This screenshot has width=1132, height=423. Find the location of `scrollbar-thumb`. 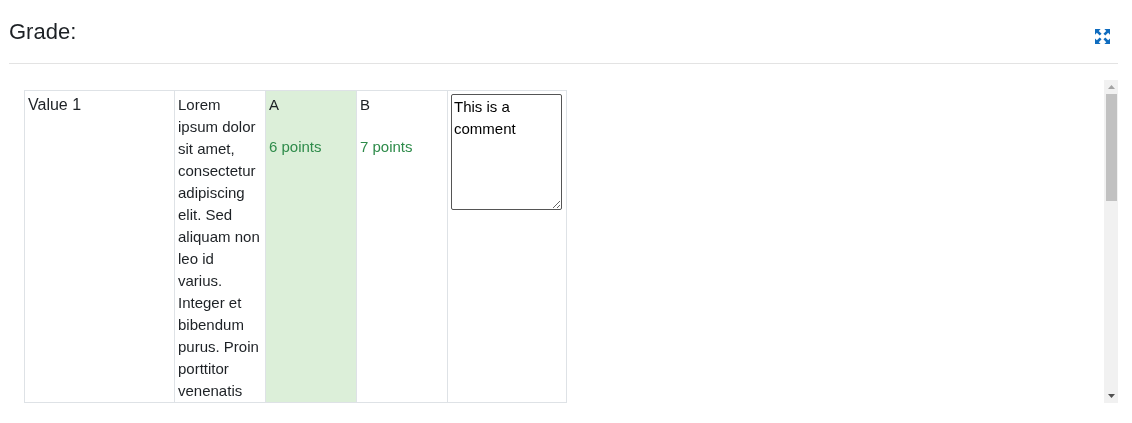

scrollbar-thumb is located at coordinates (1111, 147).